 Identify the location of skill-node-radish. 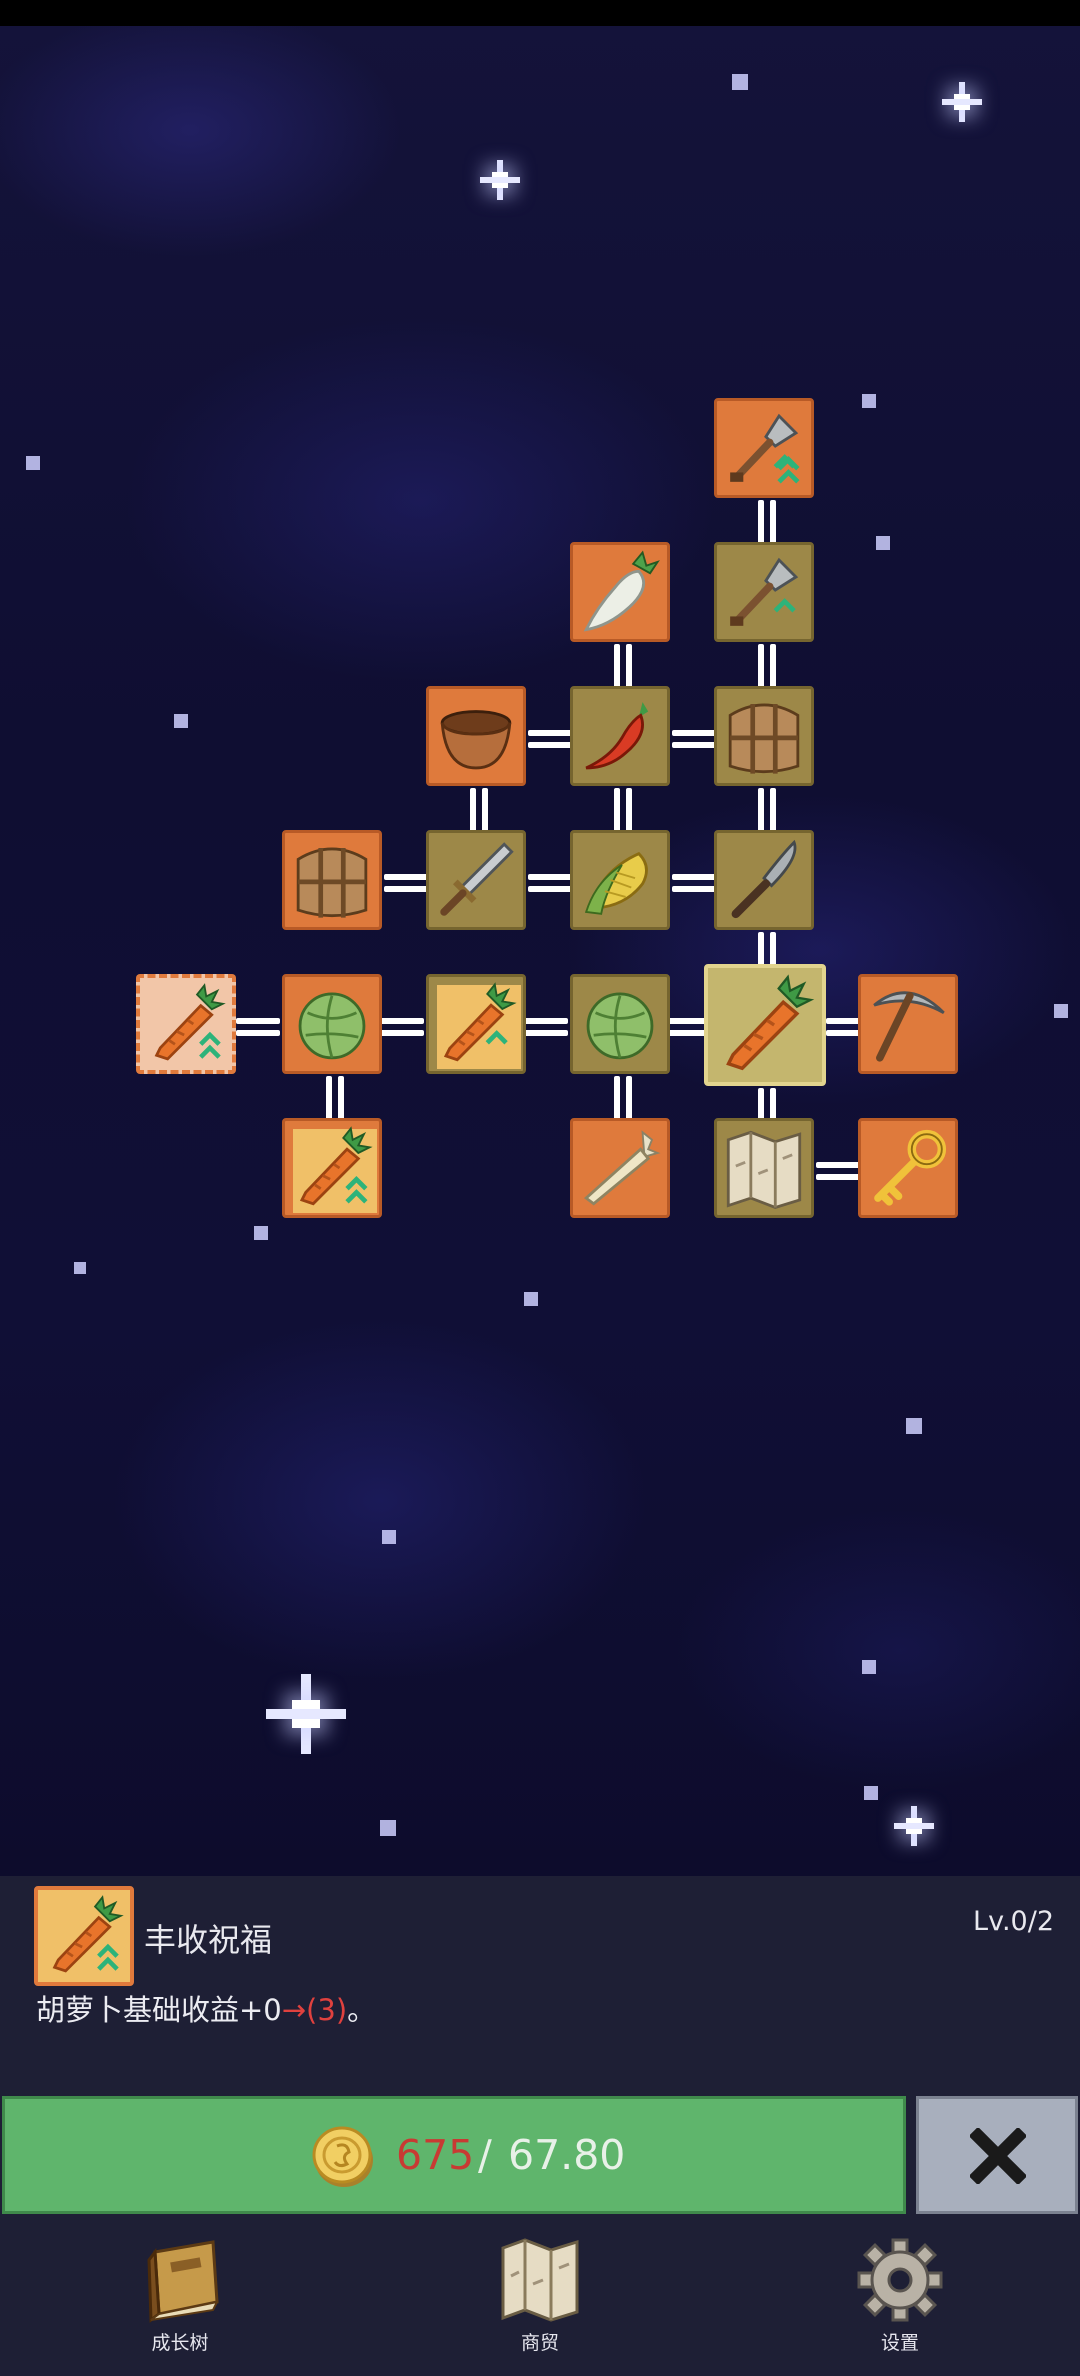
(620, 592).